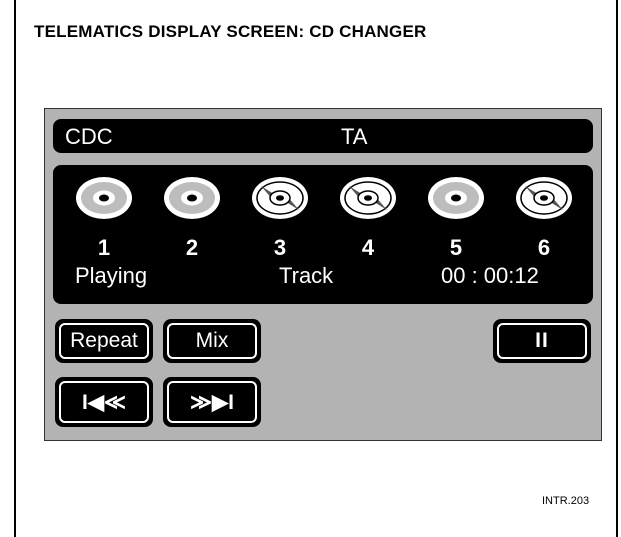 The width and height of the screenshot is (621, 537). Describe the element at coordinates (15, 268) in the screenshot. I see `page-frame-left` at that location.